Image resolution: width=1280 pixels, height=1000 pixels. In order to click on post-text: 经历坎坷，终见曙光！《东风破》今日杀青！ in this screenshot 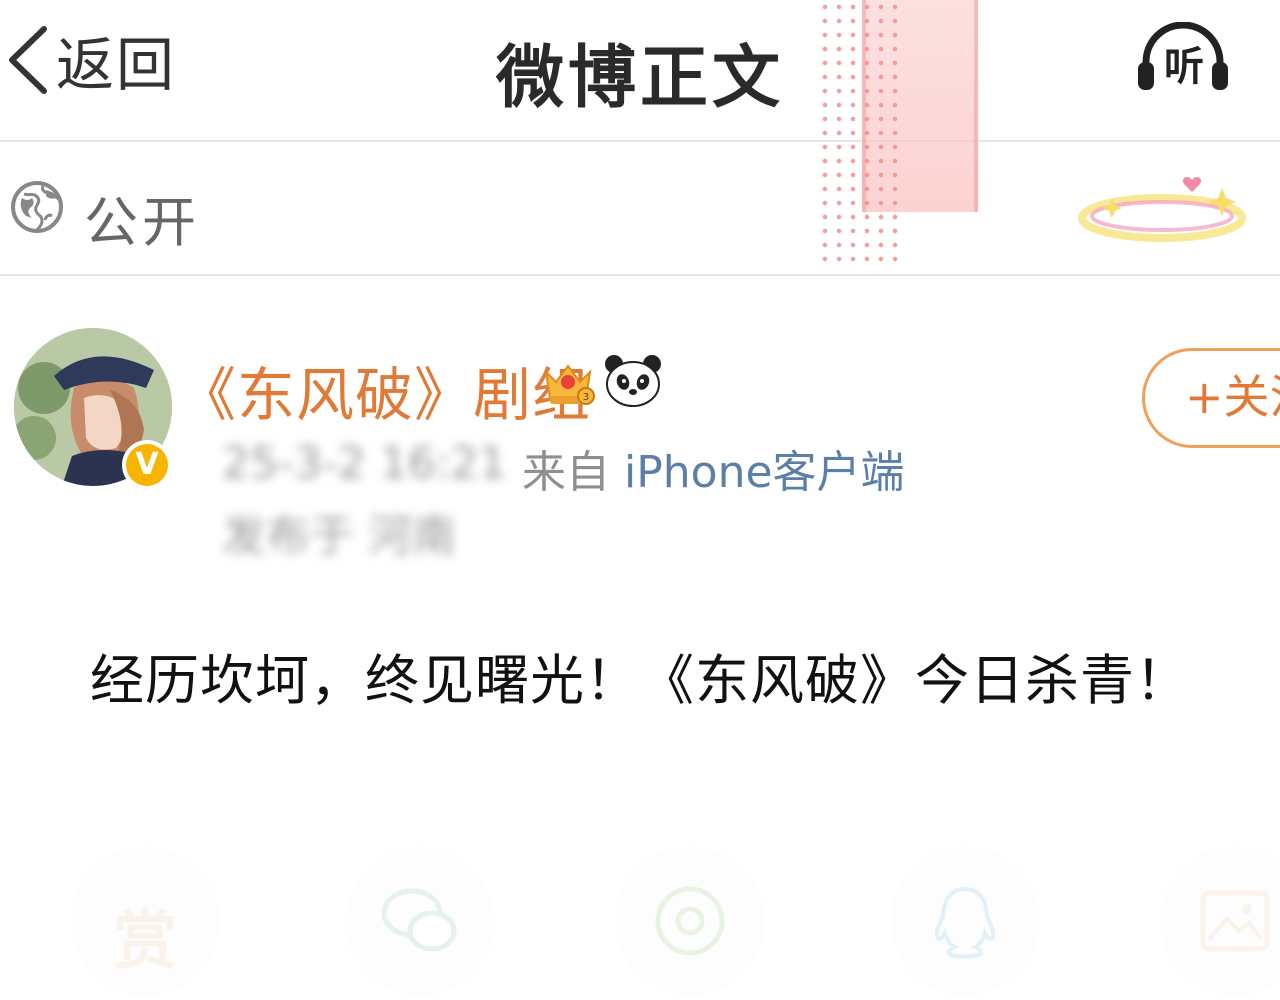, I will do `click(640, 680)`.